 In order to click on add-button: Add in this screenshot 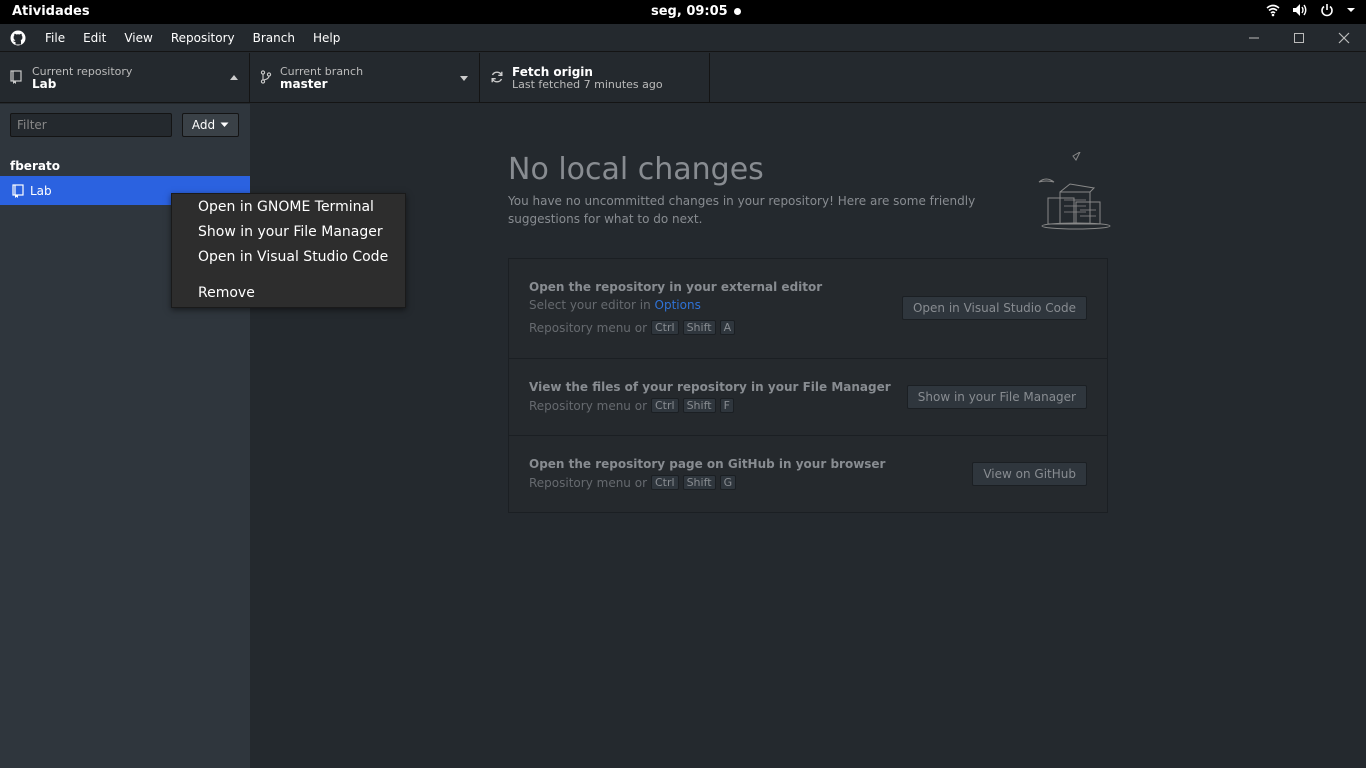, I will do `click(210, 125)`.